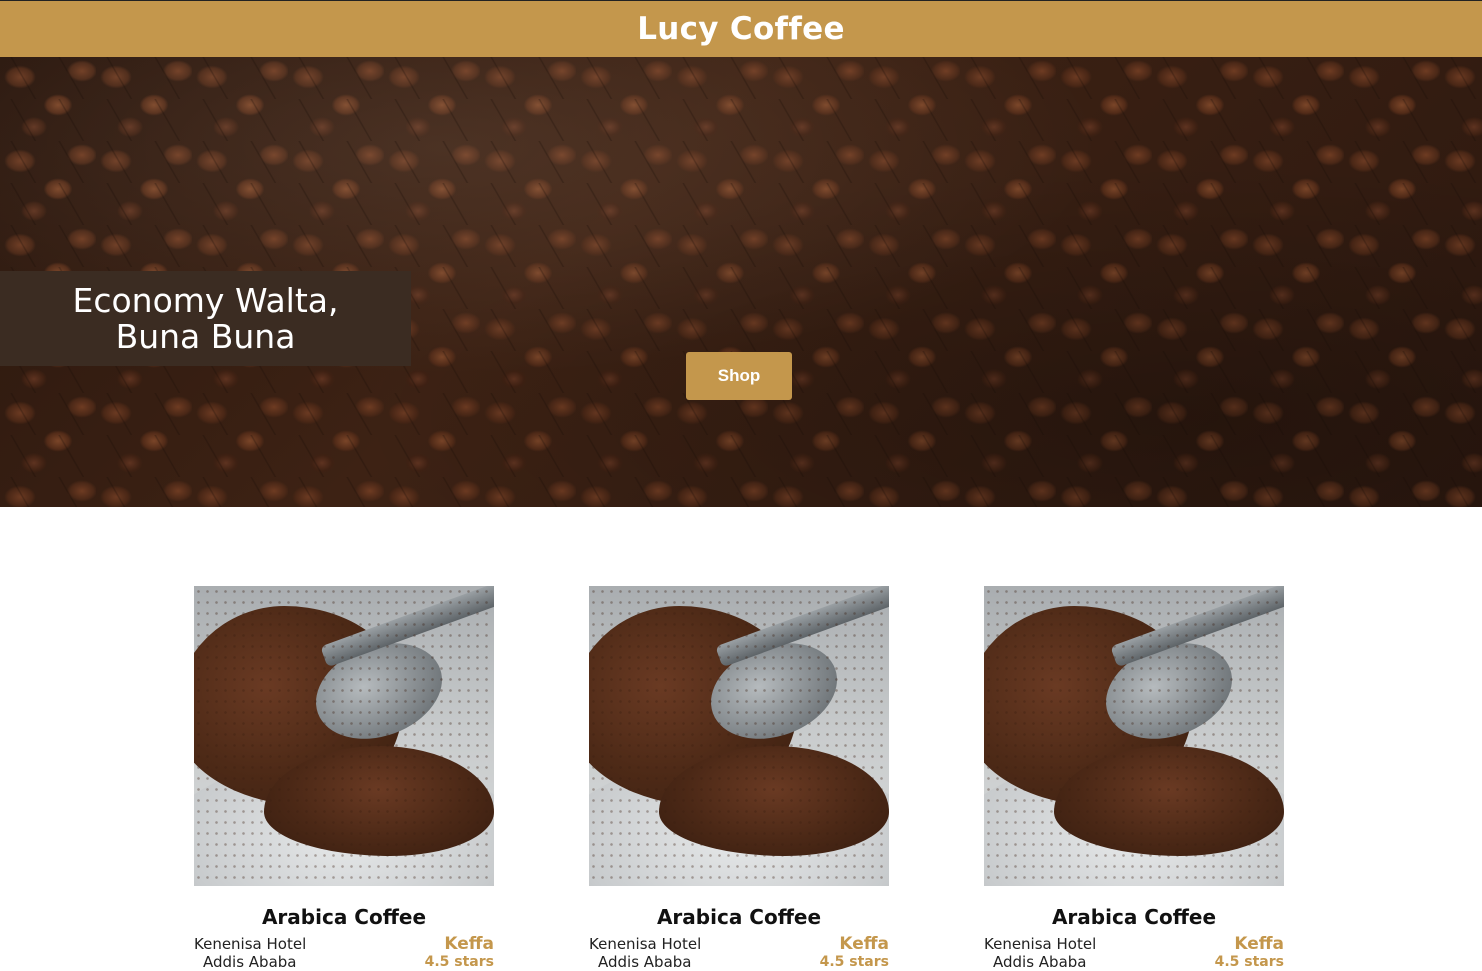 The image size is (1482, 971). Describe the element at coordinates (739, 376) in the screenshot. I see `shop-button: Shop` at that location.